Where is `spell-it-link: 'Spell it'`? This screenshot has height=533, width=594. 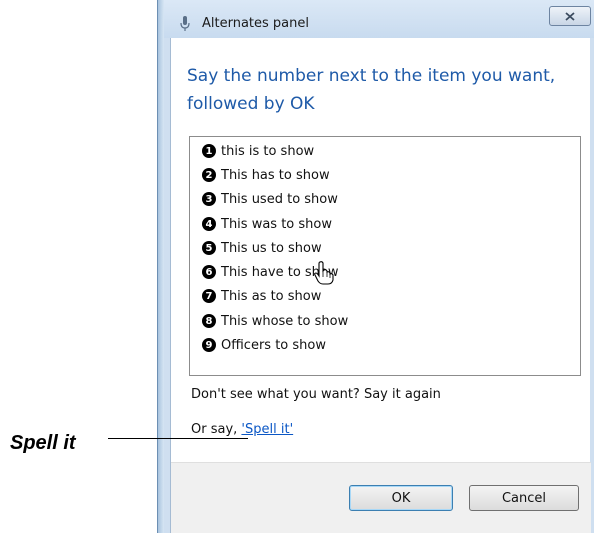 spell-it-link: 'Spell it' is located at coordinates (267, 429).